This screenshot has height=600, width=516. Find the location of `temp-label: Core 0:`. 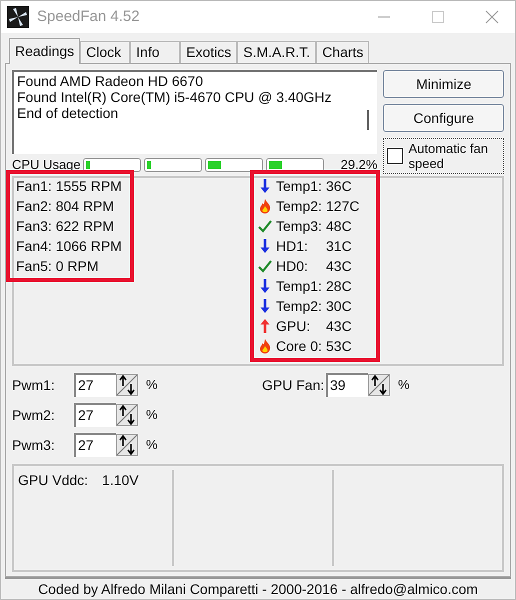

temp-label: Core 0: is located at coordinates (299, 346).